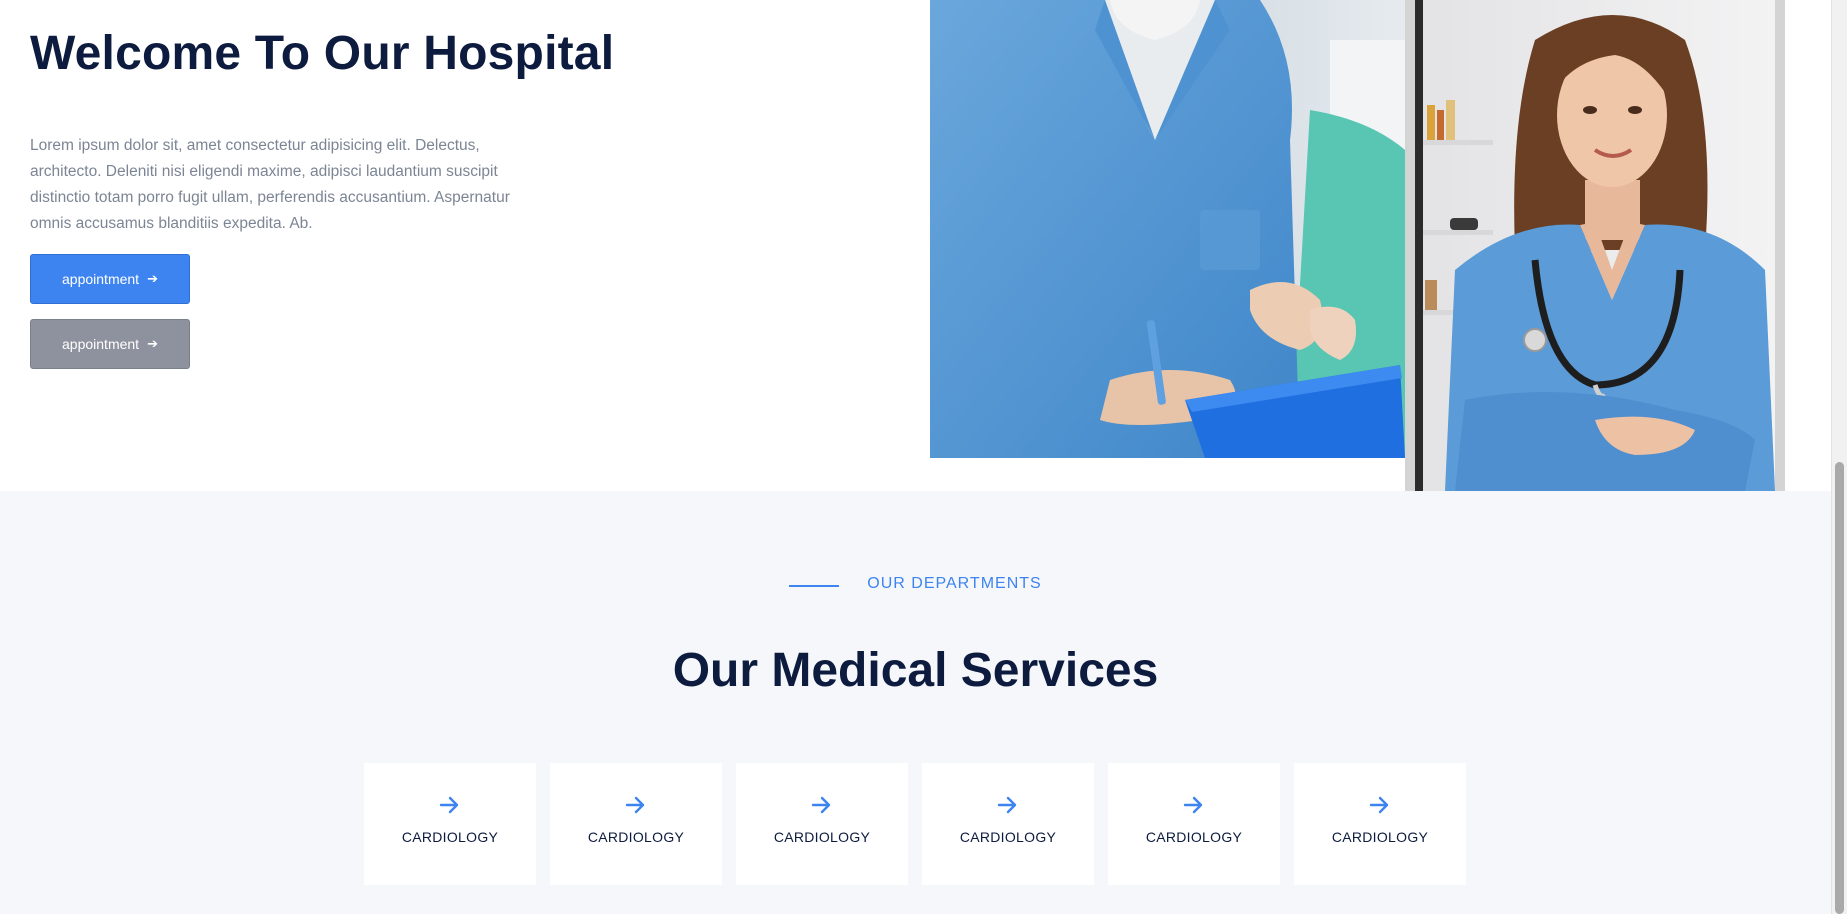 The height and width of the screenshot is (914, 1847). Describe the element at coordinates (954, 583) in the screenshot. I see `eyebrow-text: OUR DEPARTMENTS` at that location.